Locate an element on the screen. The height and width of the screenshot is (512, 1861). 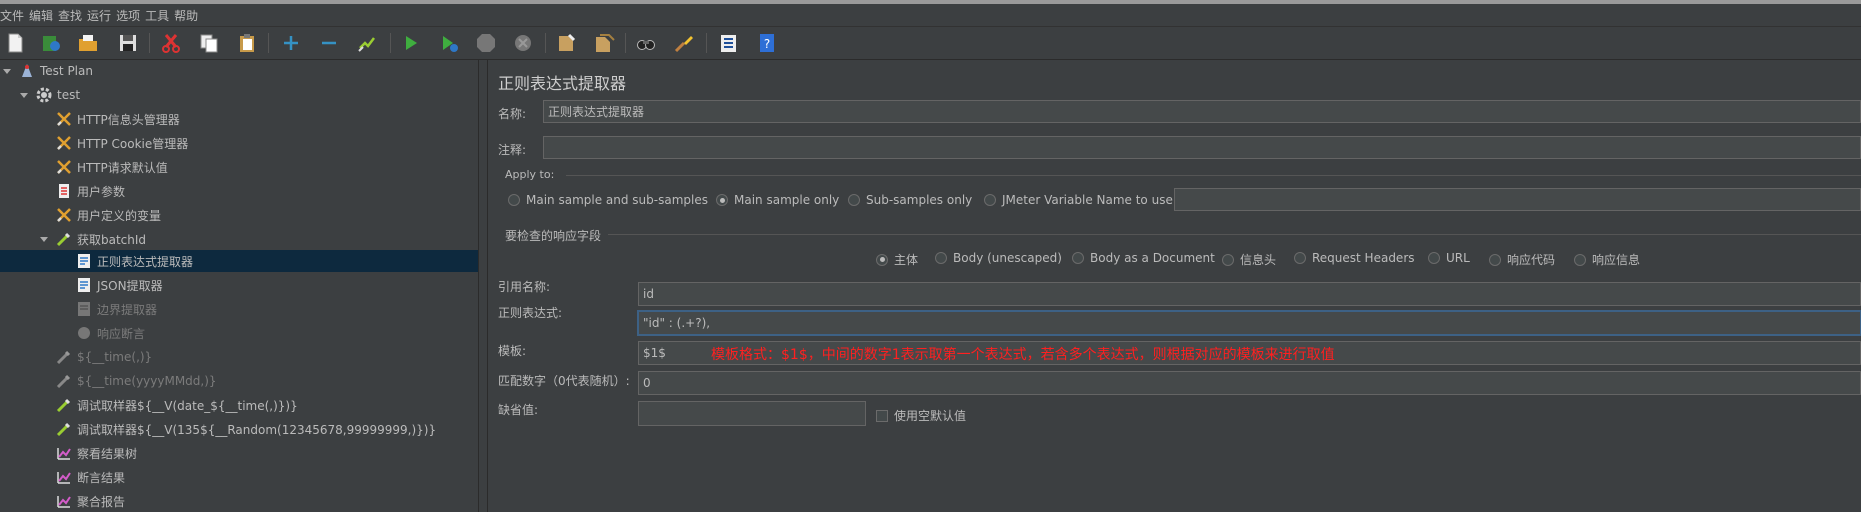
tree-node-view-results-tree: 察看结果树 is located at coordinates (96, 453).